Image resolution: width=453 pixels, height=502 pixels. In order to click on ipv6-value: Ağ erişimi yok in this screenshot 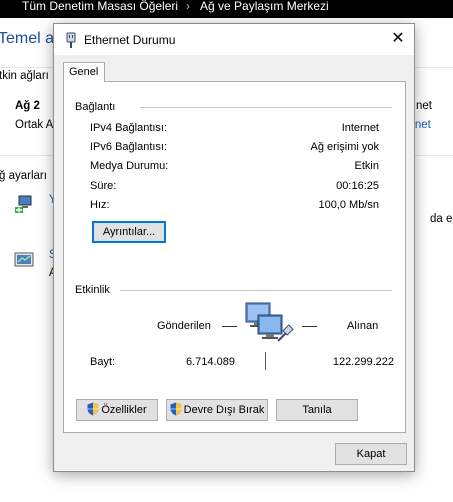, I will do `click(344, 147)`.